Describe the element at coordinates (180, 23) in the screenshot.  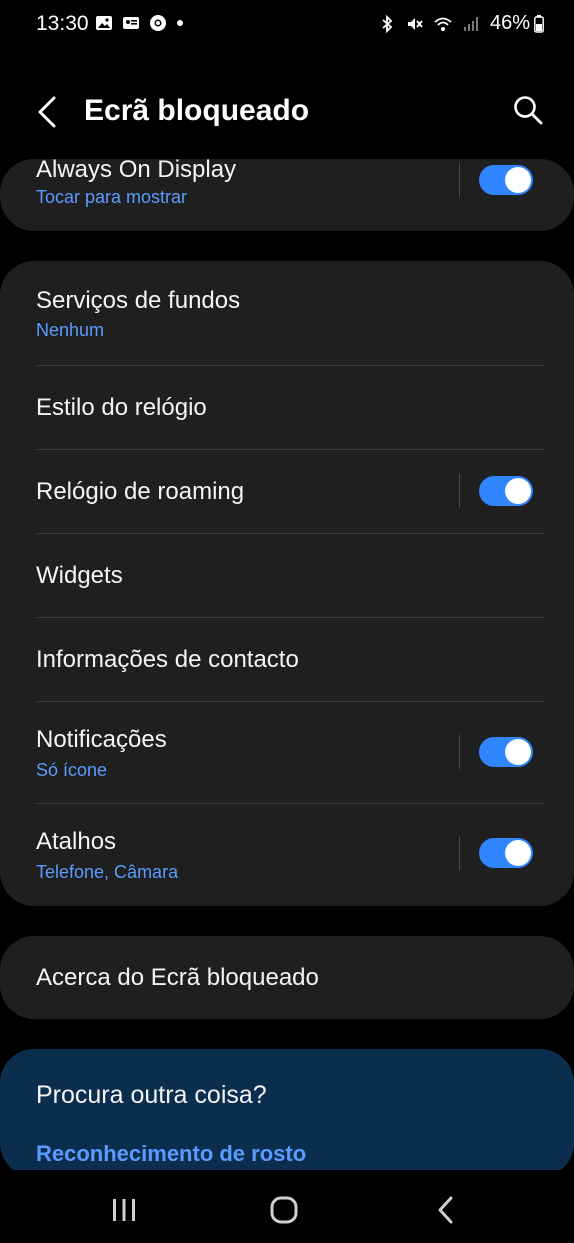
I see `more-notifications-dot-icon` at that location.